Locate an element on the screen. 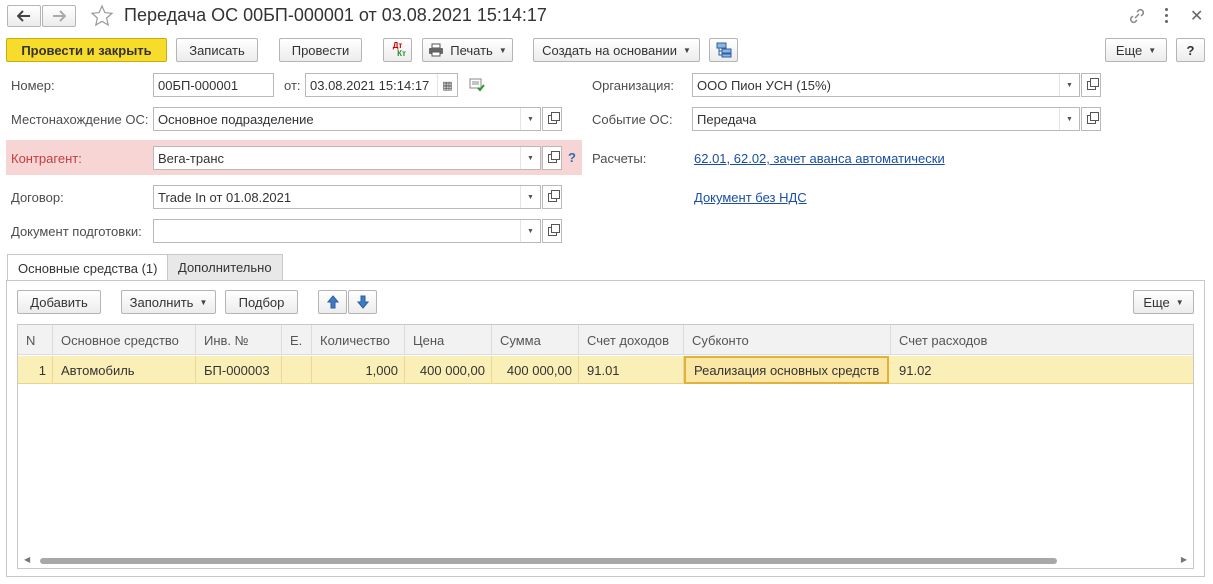  arrow-left-icon is located at coordinates (23, 16).